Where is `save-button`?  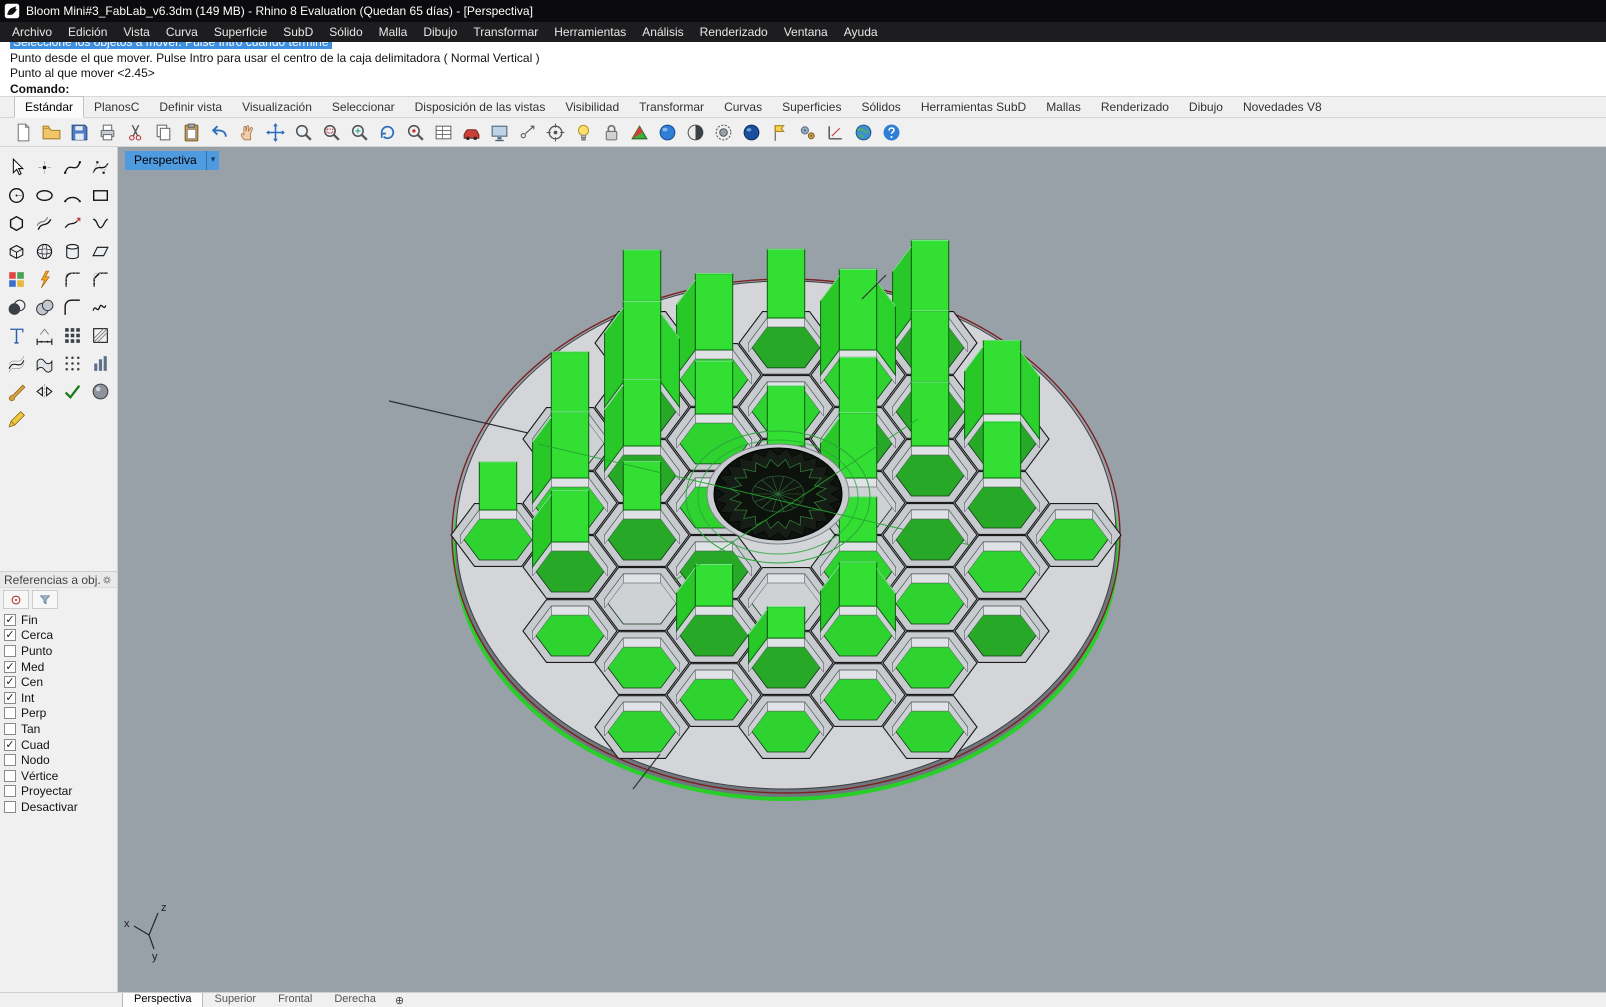 save-button is located at coordinates (79, 132).